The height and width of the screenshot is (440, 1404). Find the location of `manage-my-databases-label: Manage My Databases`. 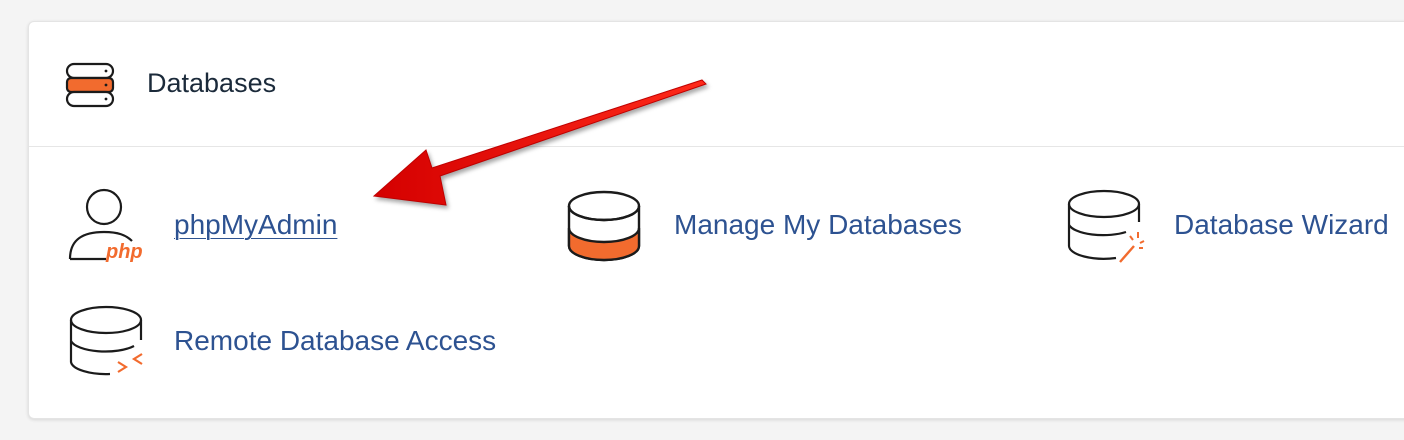

manage-my-databases-label: Manage My Databases is located at coordinates (818, 224).